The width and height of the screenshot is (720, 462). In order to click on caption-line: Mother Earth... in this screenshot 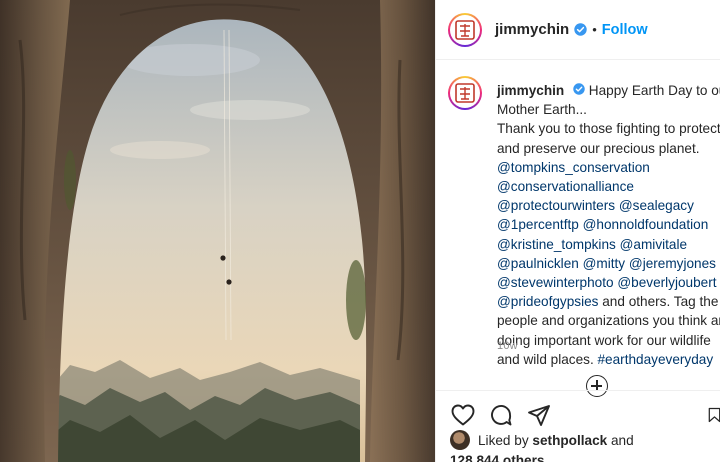, I will do `click(608, 109)`.